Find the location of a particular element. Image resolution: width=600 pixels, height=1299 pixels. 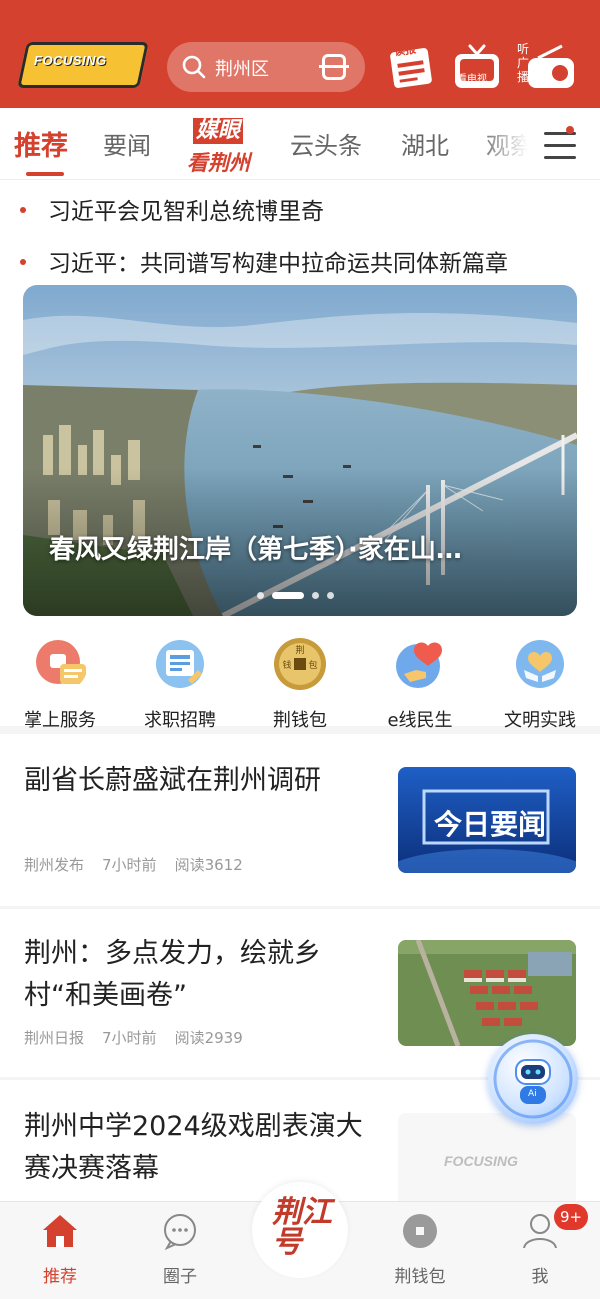

center-logo-text: 荆江号 is located at coordinates (302, 1227).